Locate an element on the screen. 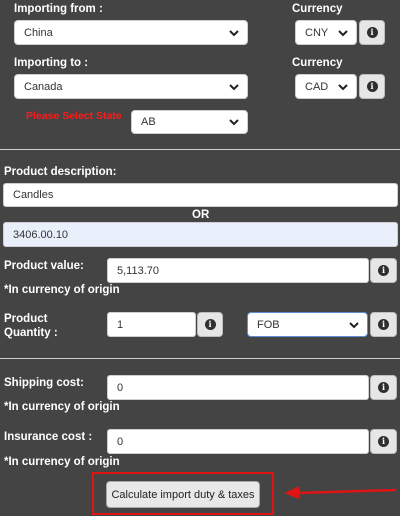 The height and width of the screenshot is (516, 400). importing-to-value: Canada is located at coordinates (43, 86).